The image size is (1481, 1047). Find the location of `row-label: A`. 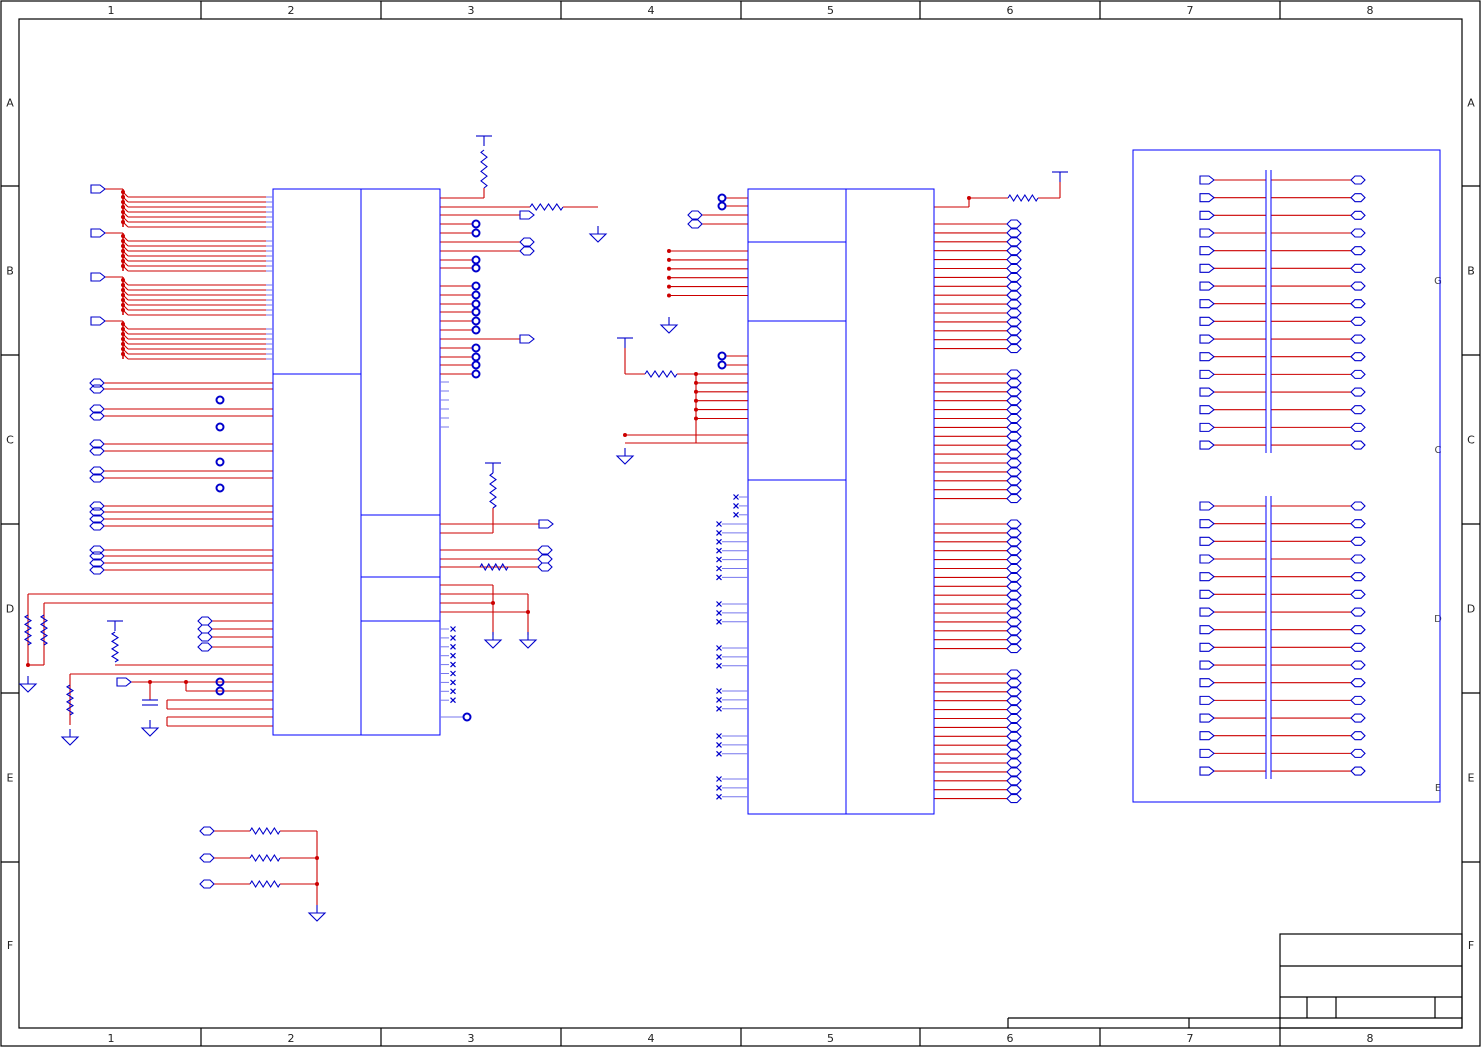

row-label: A is located at coordinates (10, 103).